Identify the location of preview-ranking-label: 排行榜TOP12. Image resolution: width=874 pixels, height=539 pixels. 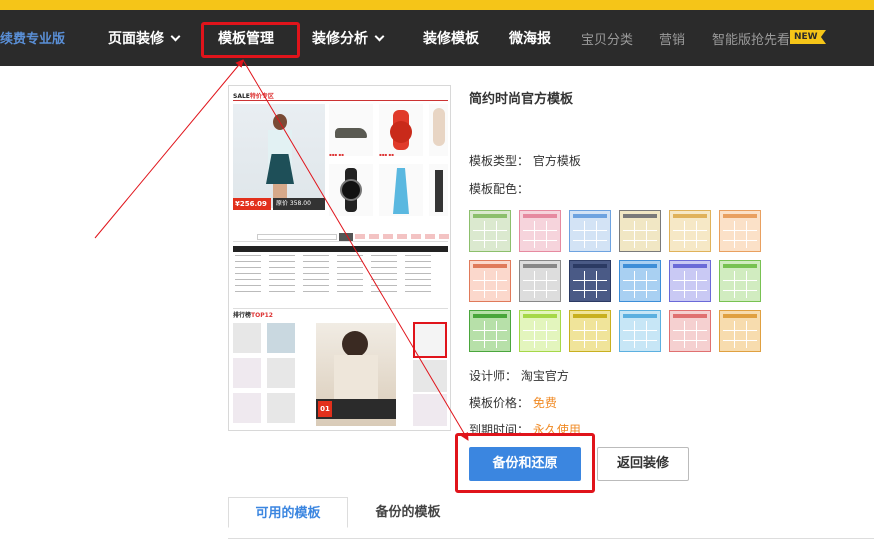
(253, 314).